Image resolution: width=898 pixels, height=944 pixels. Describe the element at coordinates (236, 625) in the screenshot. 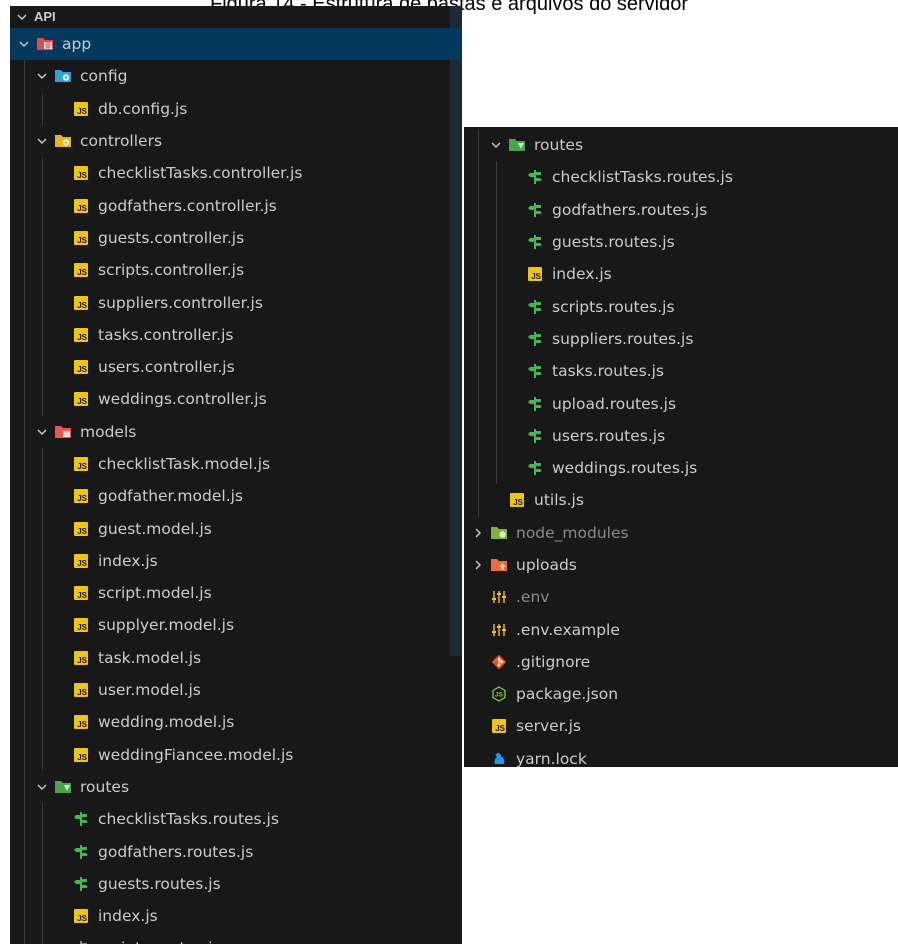

I see `file-supplyer-model-js: JS supplyer.model.js` at that location.